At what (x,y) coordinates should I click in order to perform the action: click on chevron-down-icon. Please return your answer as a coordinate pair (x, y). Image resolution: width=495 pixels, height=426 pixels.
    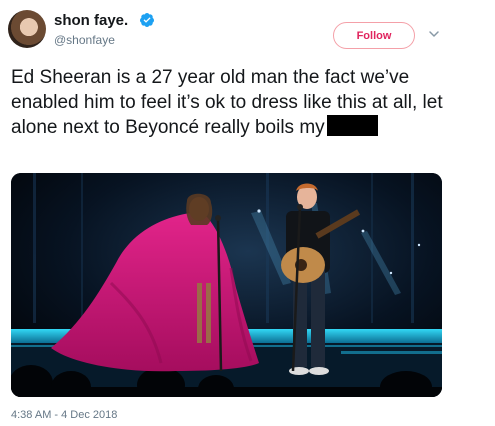
    Looking at the image, I should click on (434, 34).